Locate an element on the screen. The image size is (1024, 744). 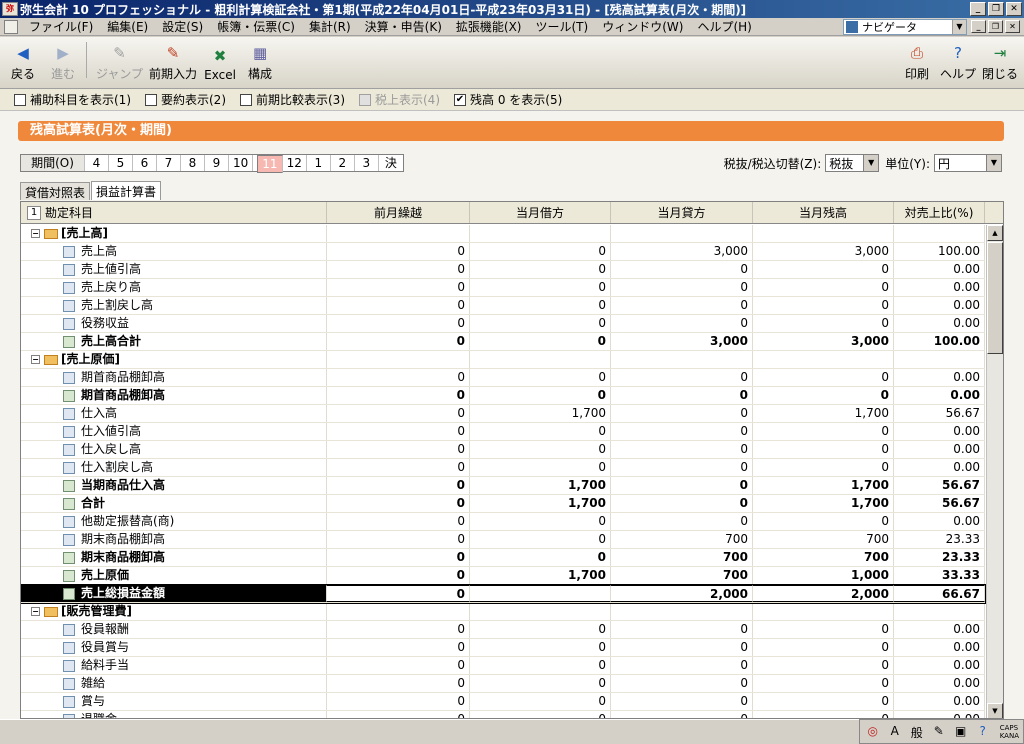
vertical-scrollbar: ▲ ▼ is located at coordinates (994, 471).